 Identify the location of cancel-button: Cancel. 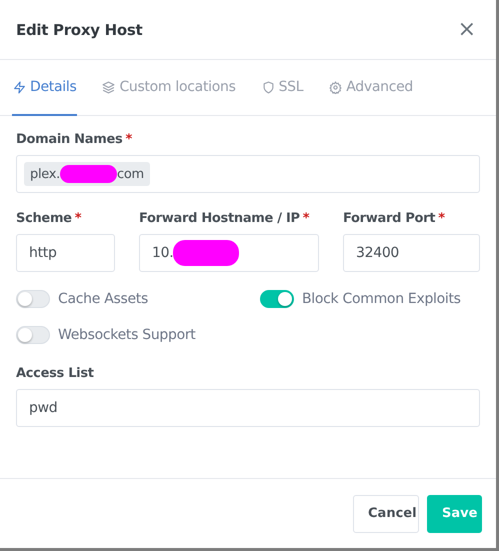
(386, 513).